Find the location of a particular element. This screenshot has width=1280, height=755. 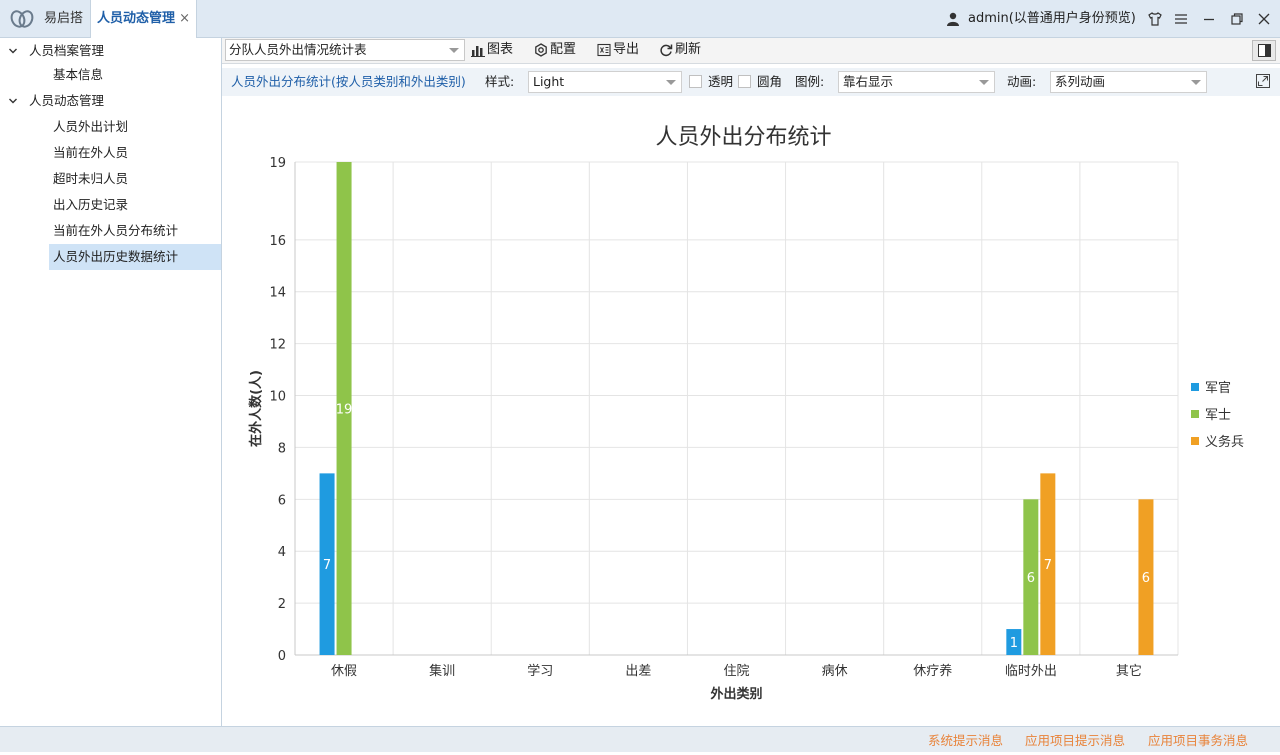

sidebar-item-label: 人员外出历史数据统计 is located at coordinates (116, 256).